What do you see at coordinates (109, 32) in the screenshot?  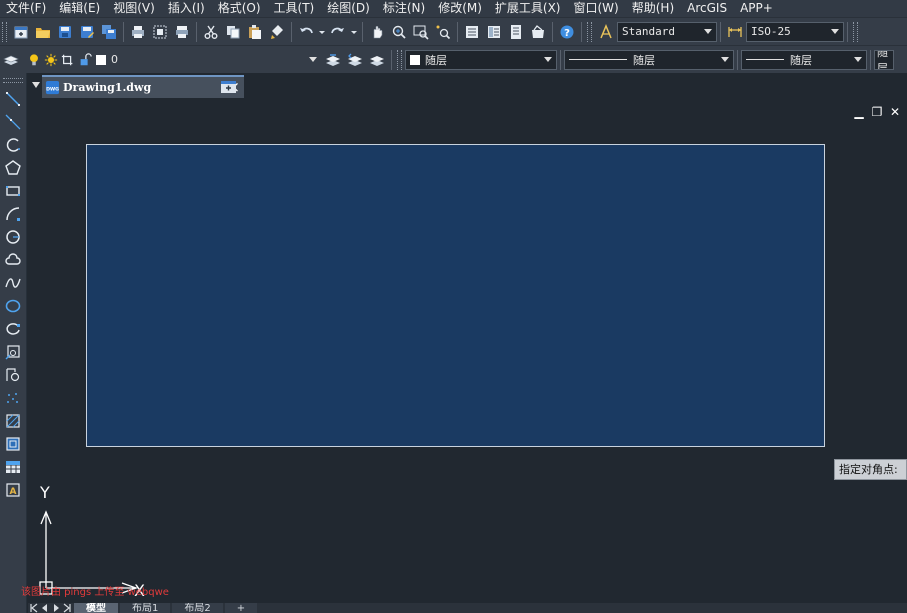 I see `save-all-icon` at bounding box center [109, 32].